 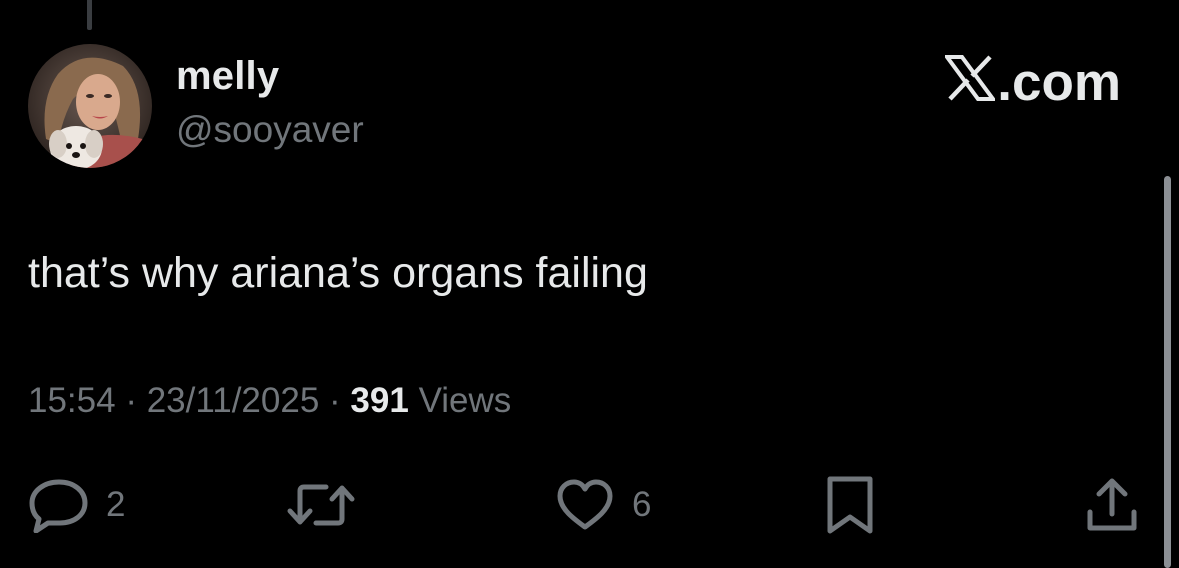 I want to click on post-date: 23/11/2025, so click(x=233, y=400).